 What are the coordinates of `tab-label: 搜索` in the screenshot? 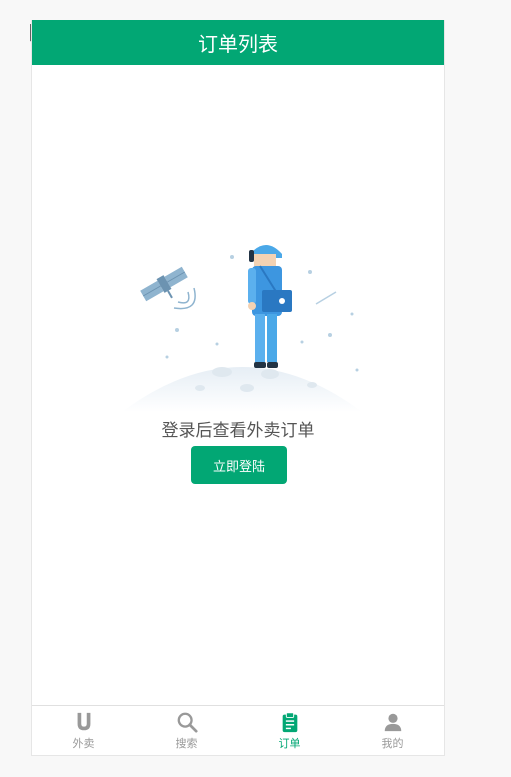 It's located at (186, 743).